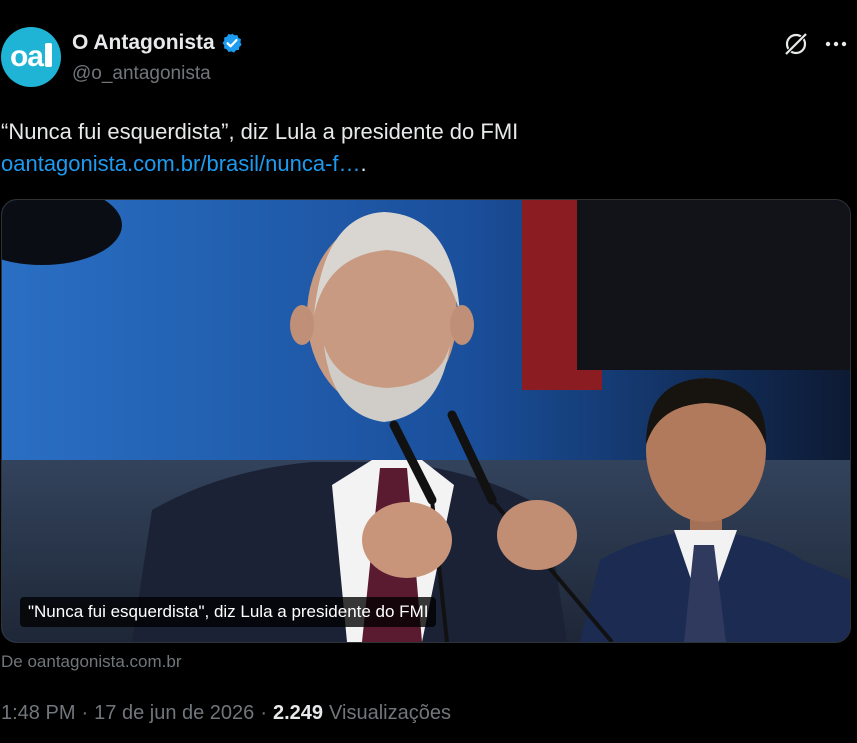  Describe the element at coordinates (390, 713) in the screenshot. I see `views-label: Visualizações` at that location.